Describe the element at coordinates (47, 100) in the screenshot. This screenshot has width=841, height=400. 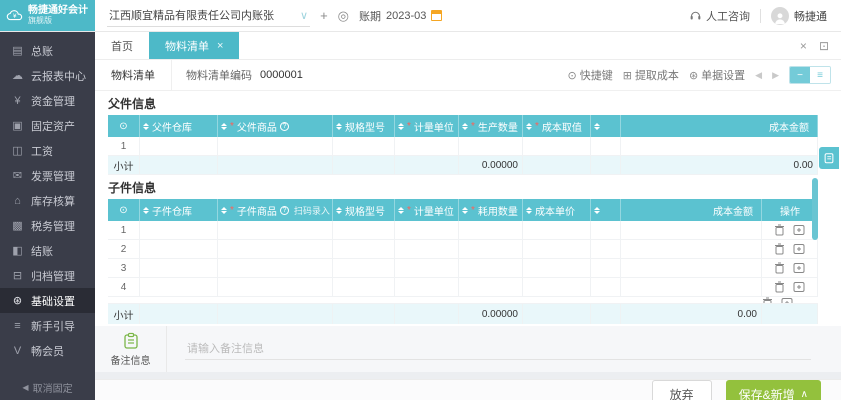
I see `sidebar-item-funds: ¥ 资金管理` at that location.